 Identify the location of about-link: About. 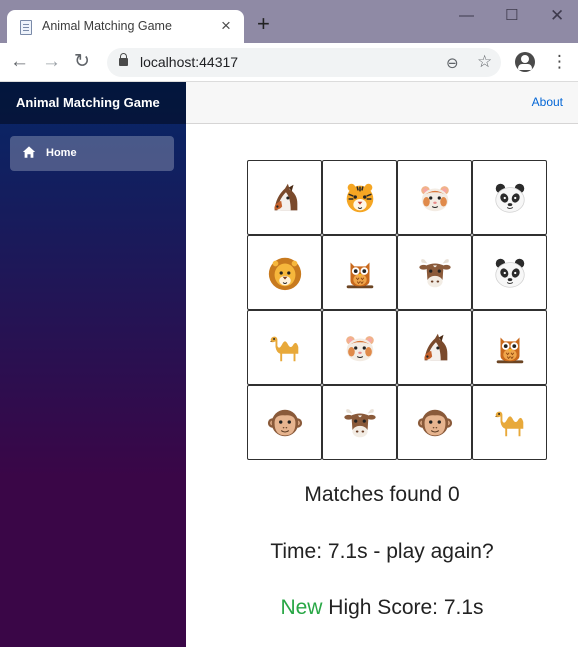
(547, 102).